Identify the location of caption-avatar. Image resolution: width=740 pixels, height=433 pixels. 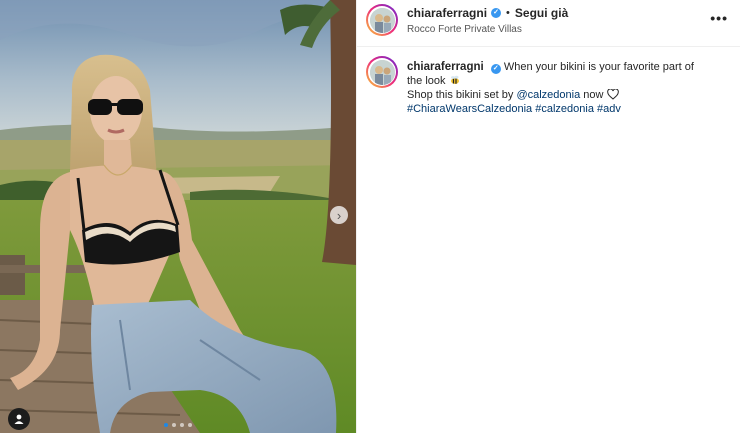
(382, 72).